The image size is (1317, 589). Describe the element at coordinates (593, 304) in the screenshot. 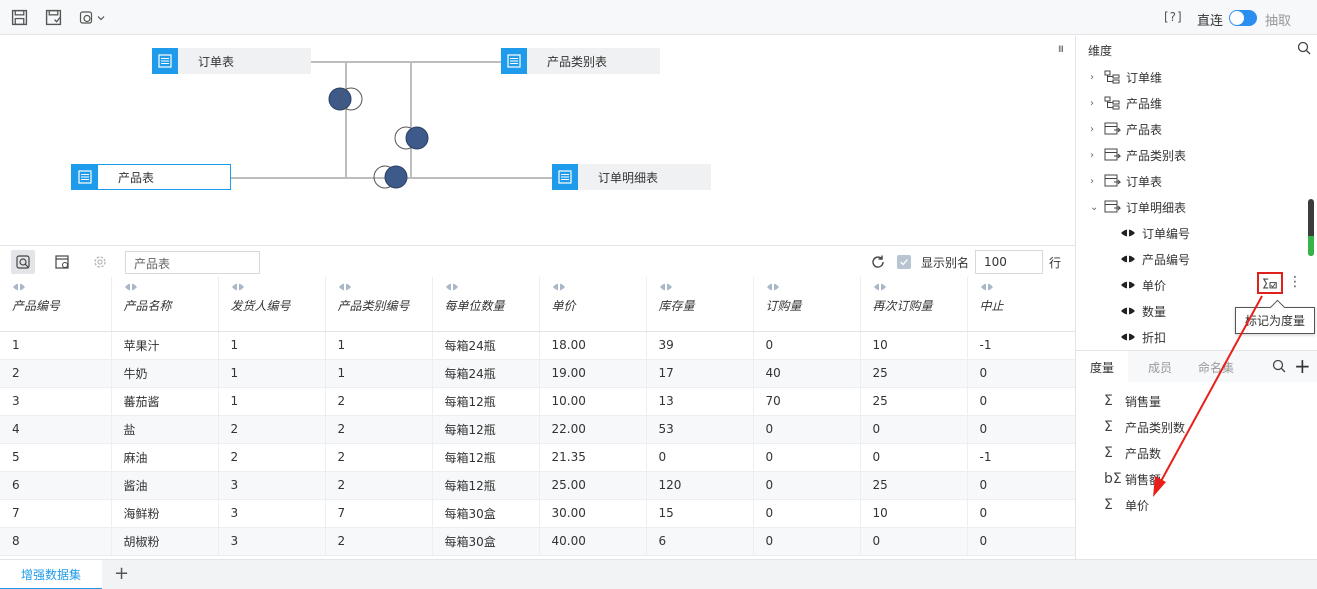

I see `column-header: 单价` at that location.